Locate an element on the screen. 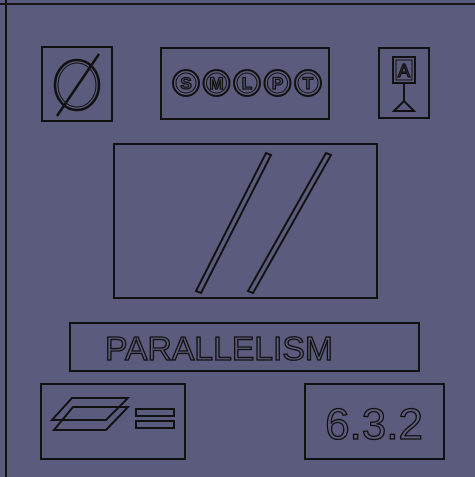  datum-target-icon: A is located at coordinates (404, 84).